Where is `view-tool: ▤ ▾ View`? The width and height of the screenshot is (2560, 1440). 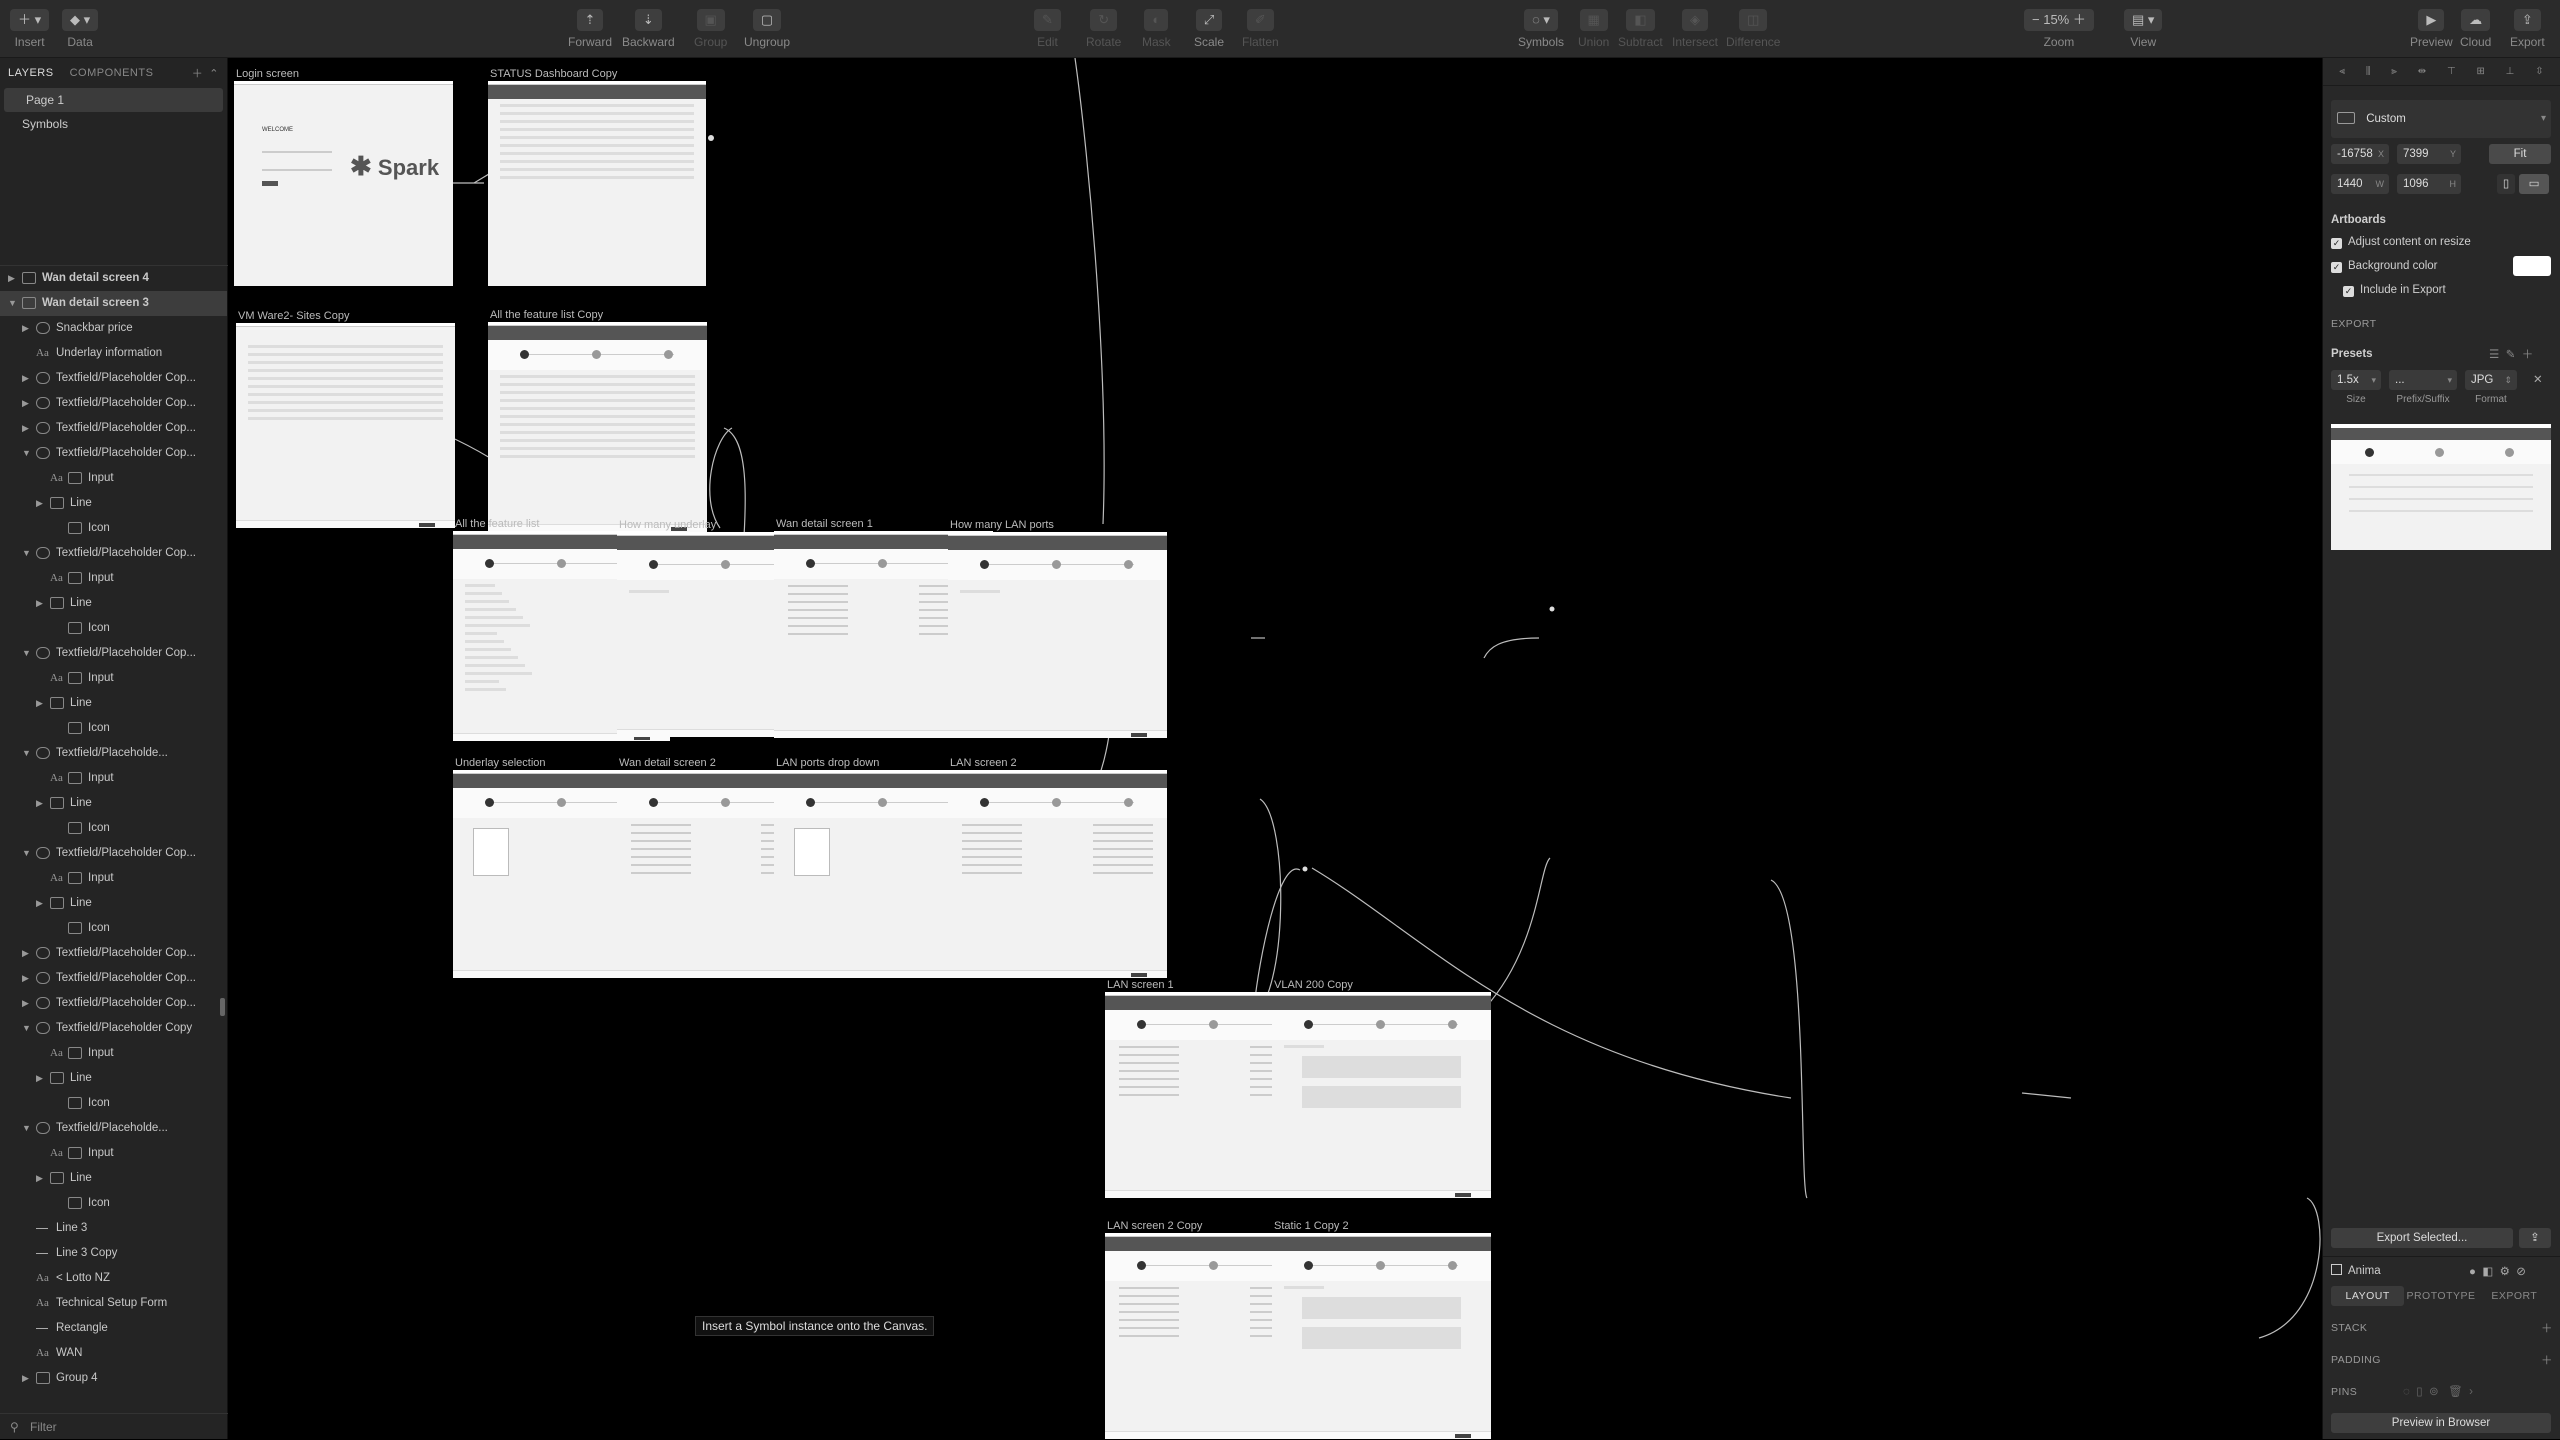
view-tool: ▤ ▾ View is located at coordinates (2143, 29).